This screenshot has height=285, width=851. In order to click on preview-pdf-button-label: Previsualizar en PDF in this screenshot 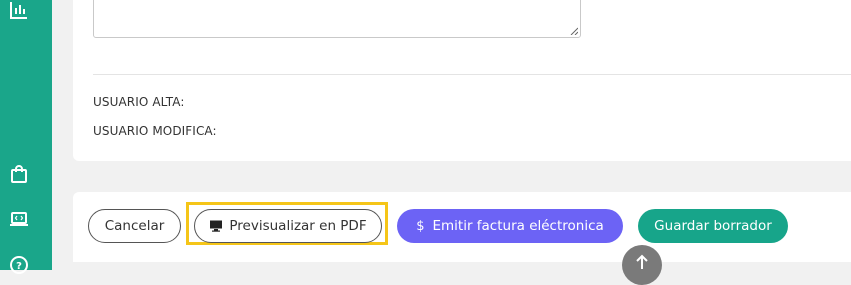, I will do `click(298, 226)`.